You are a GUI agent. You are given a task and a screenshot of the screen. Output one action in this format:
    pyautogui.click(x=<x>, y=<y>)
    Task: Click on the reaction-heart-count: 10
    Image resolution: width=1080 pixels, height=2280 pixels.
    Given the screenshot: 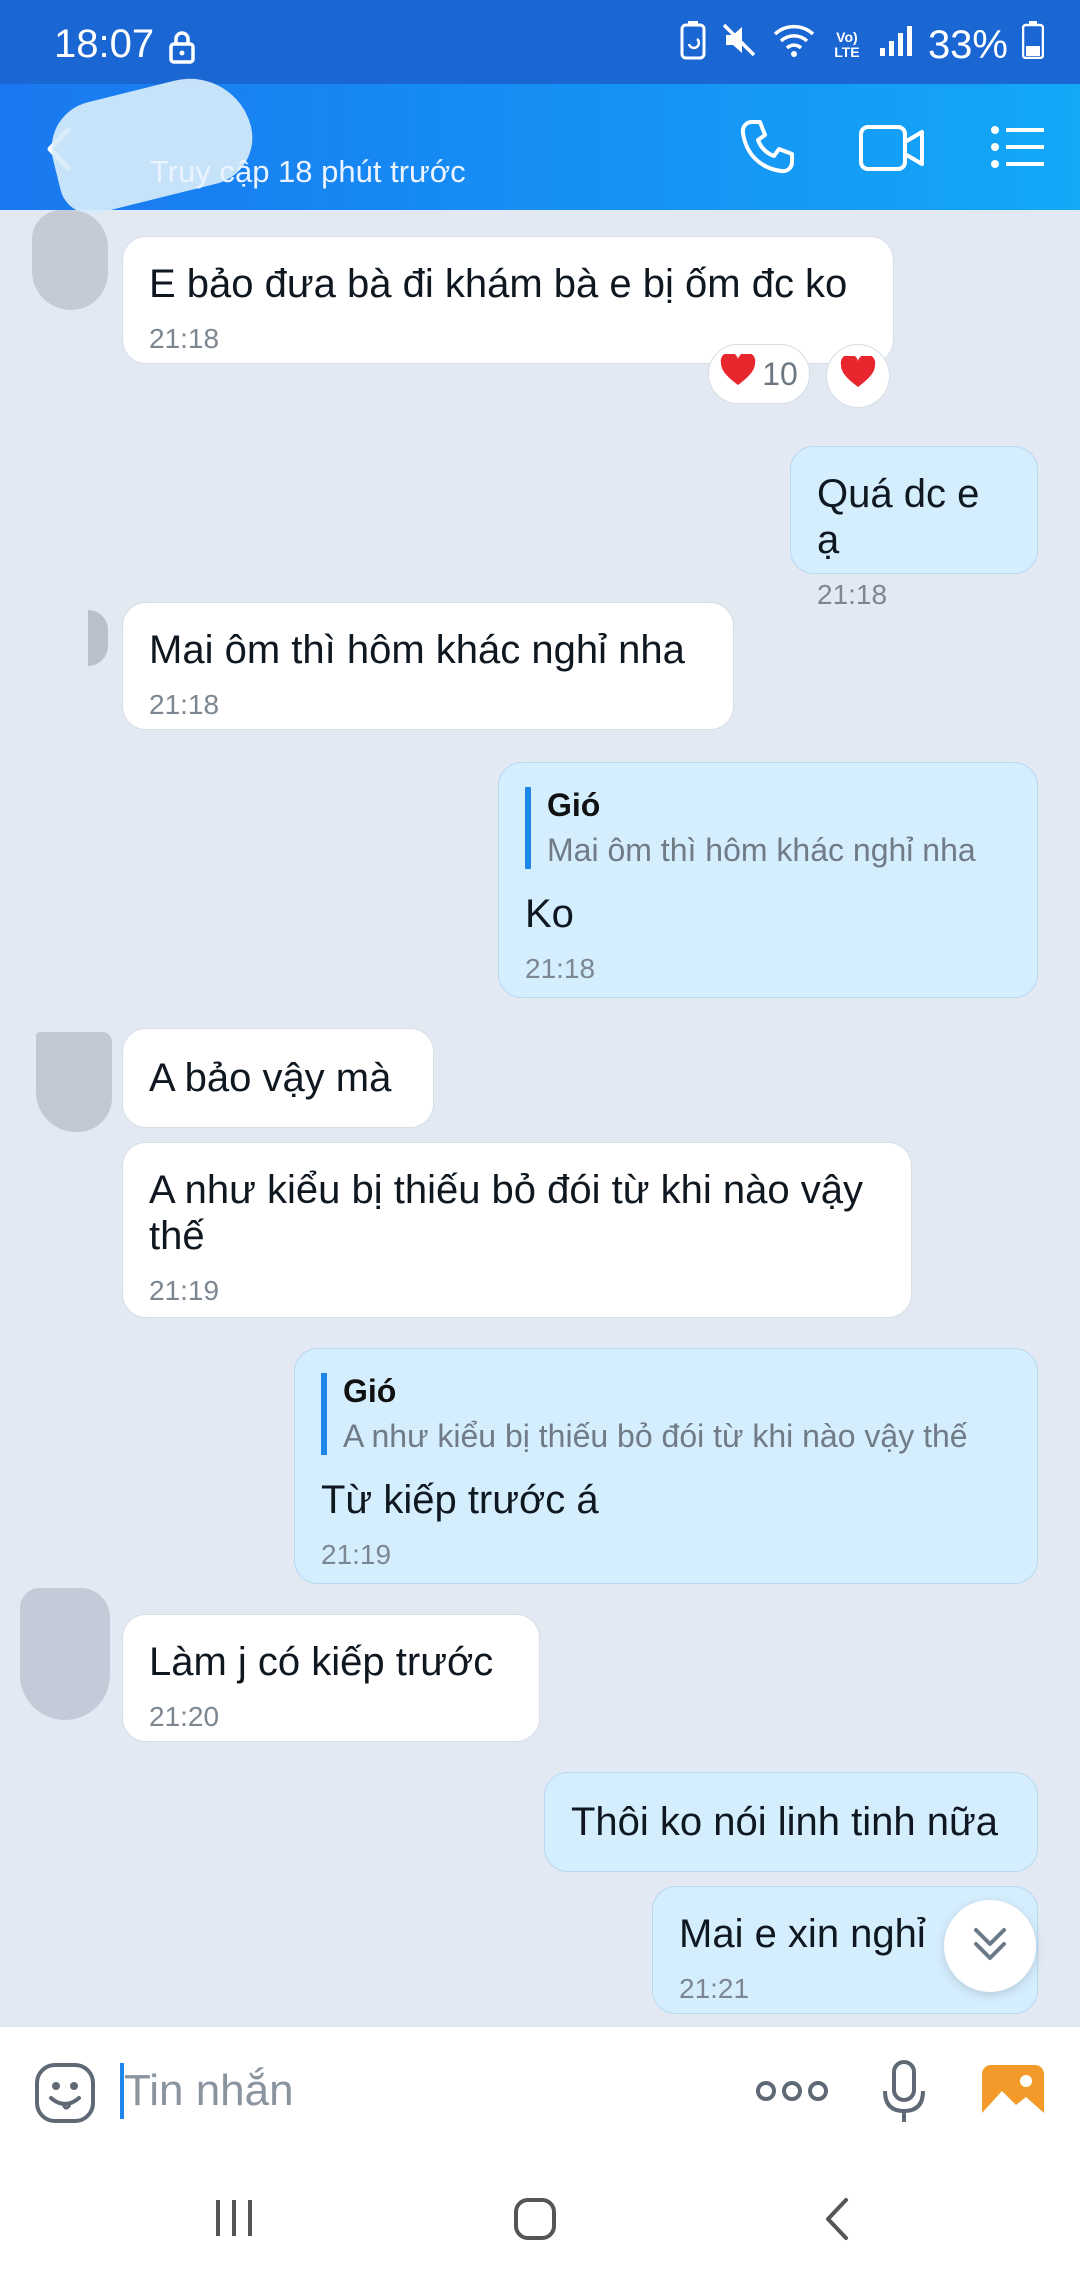 What is the action you would take?
    pyautogui.click(x=759, y=374)
    